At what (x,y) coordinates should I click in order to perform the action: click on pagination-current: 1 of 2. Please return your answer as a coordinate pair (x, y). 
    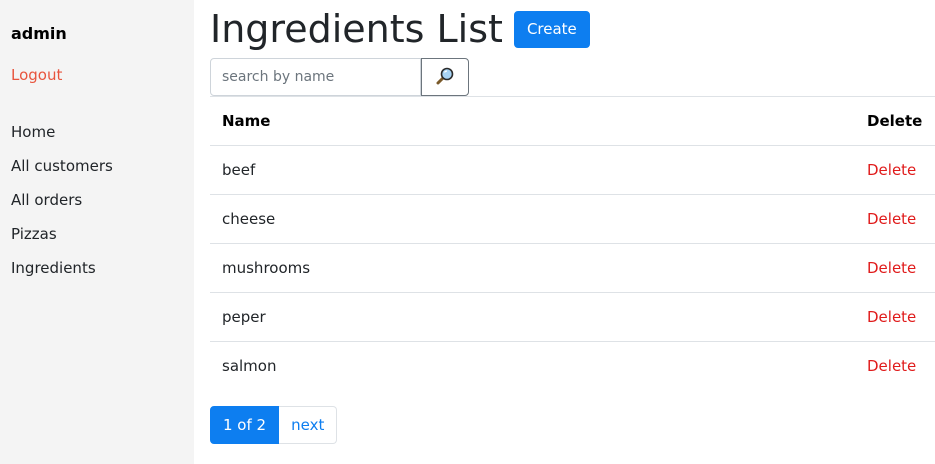
    Looking at the image, I should click on (245, 425).